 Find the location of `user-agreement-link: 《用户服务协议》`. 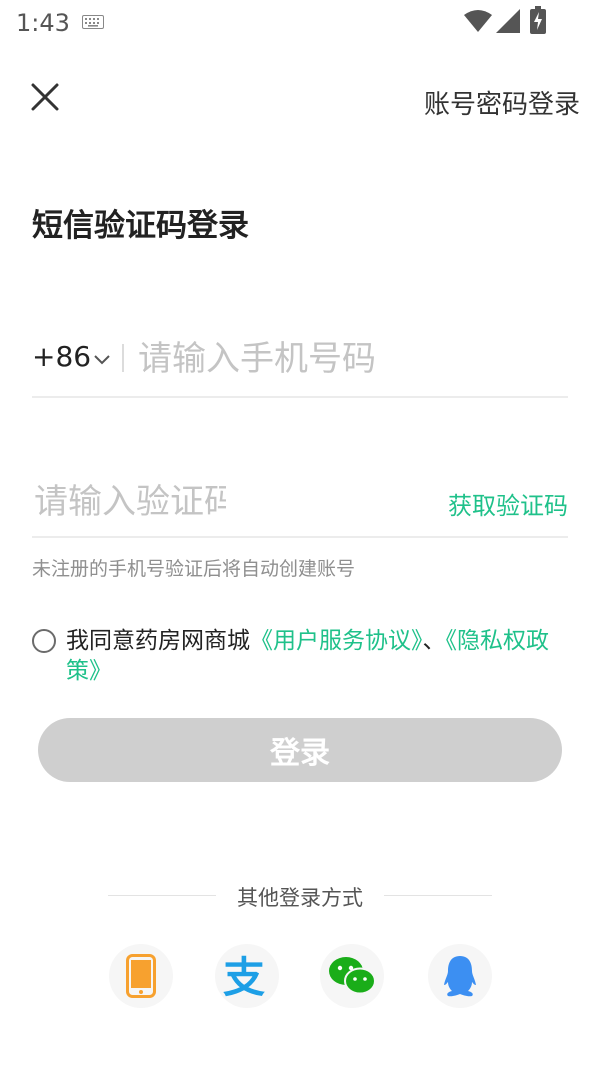

user-agreement-link: 《用户服务协议》 is located at coordinates (336, 641).